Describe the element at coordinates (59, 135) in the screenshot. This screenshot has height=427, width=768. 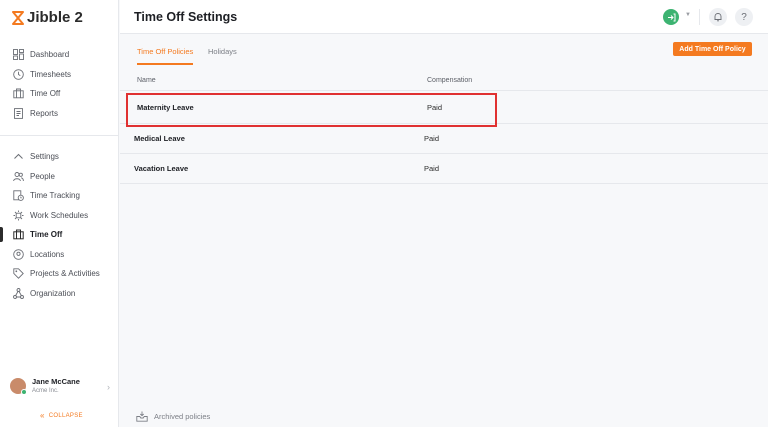
I see `sidebar-divider` at that location.